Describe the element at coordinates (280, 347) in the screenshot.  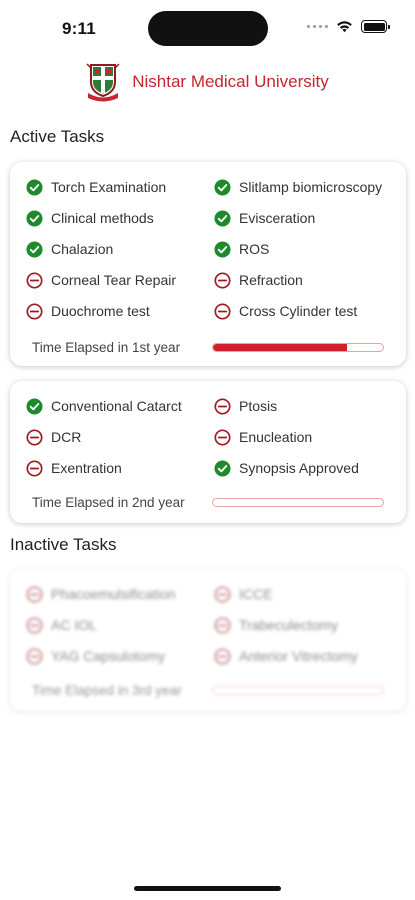
I see `progress-bar-fill` at that location.